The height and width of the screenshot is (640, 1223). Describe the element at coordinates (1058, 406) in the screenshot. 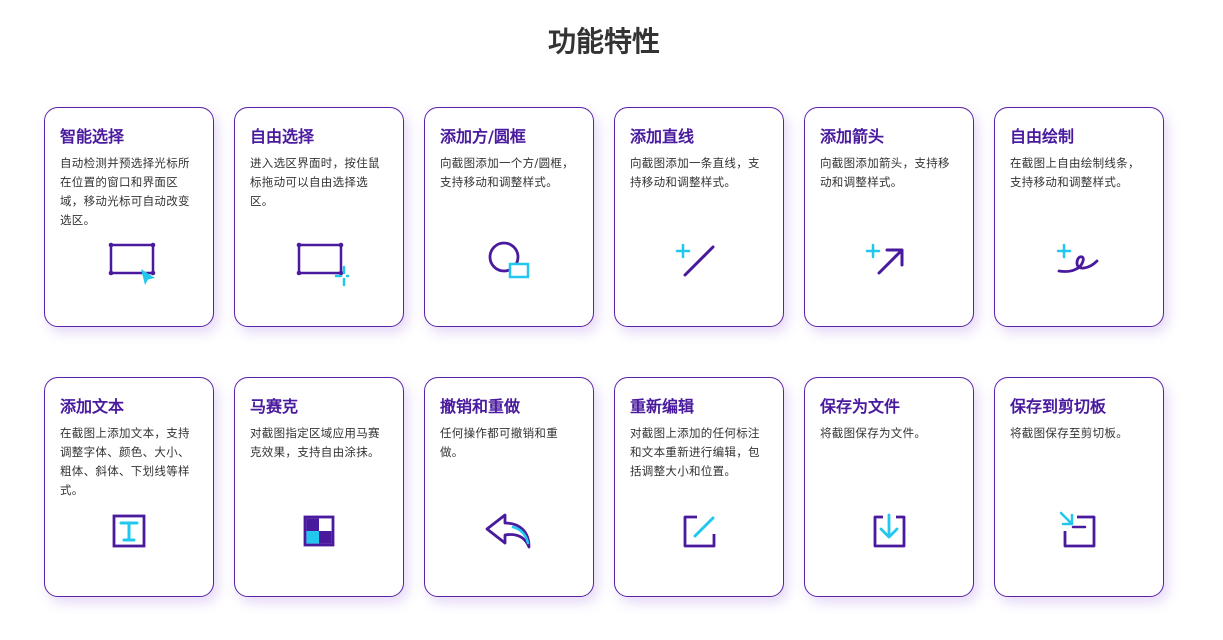

I see `feature-title: 保存到剪切板` at that location.